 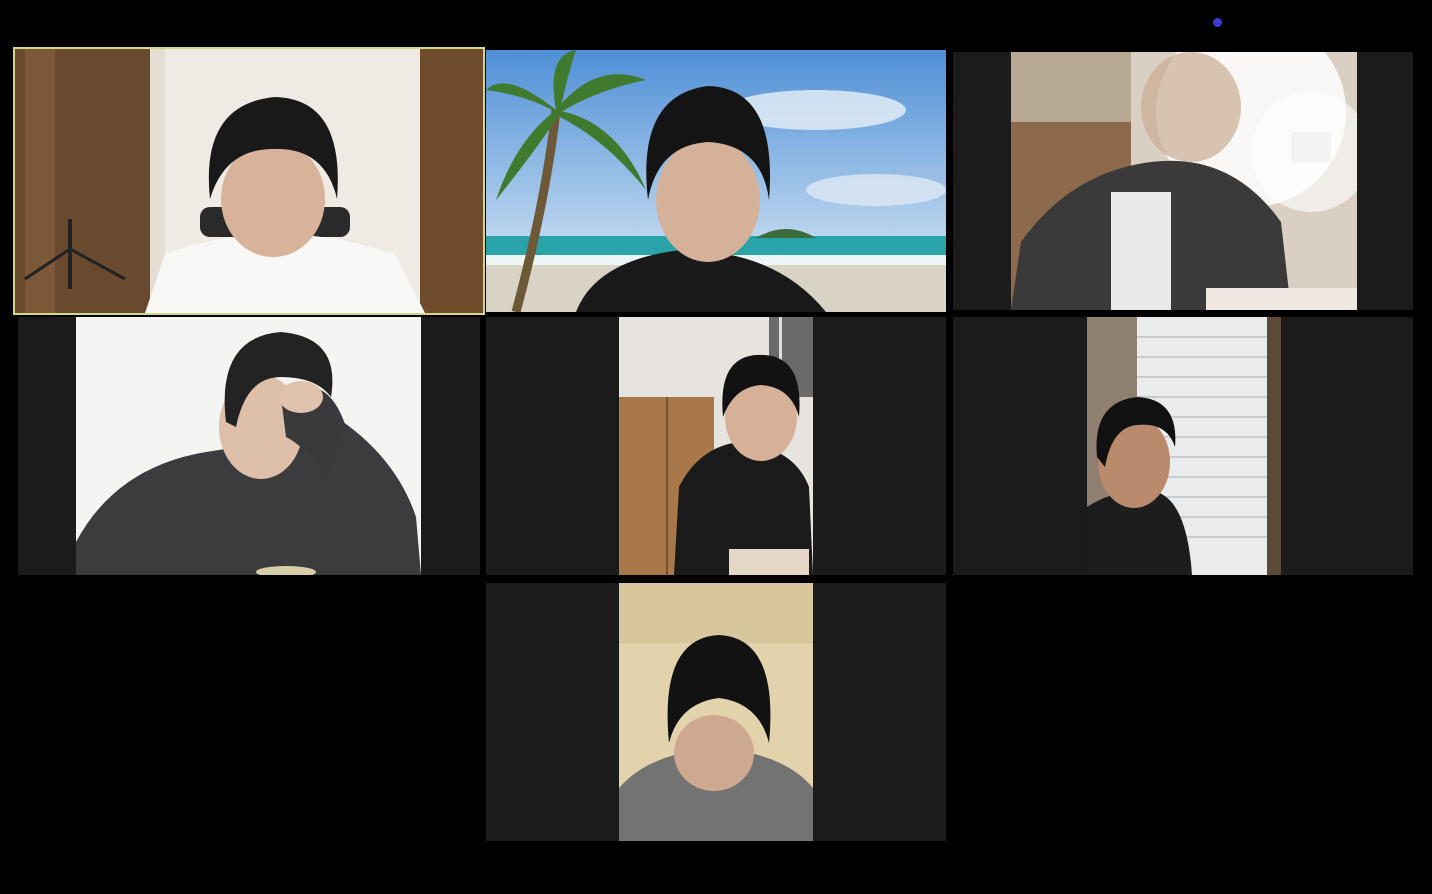 I want to click on connection-status-dot, so click(x=1217, y=22).